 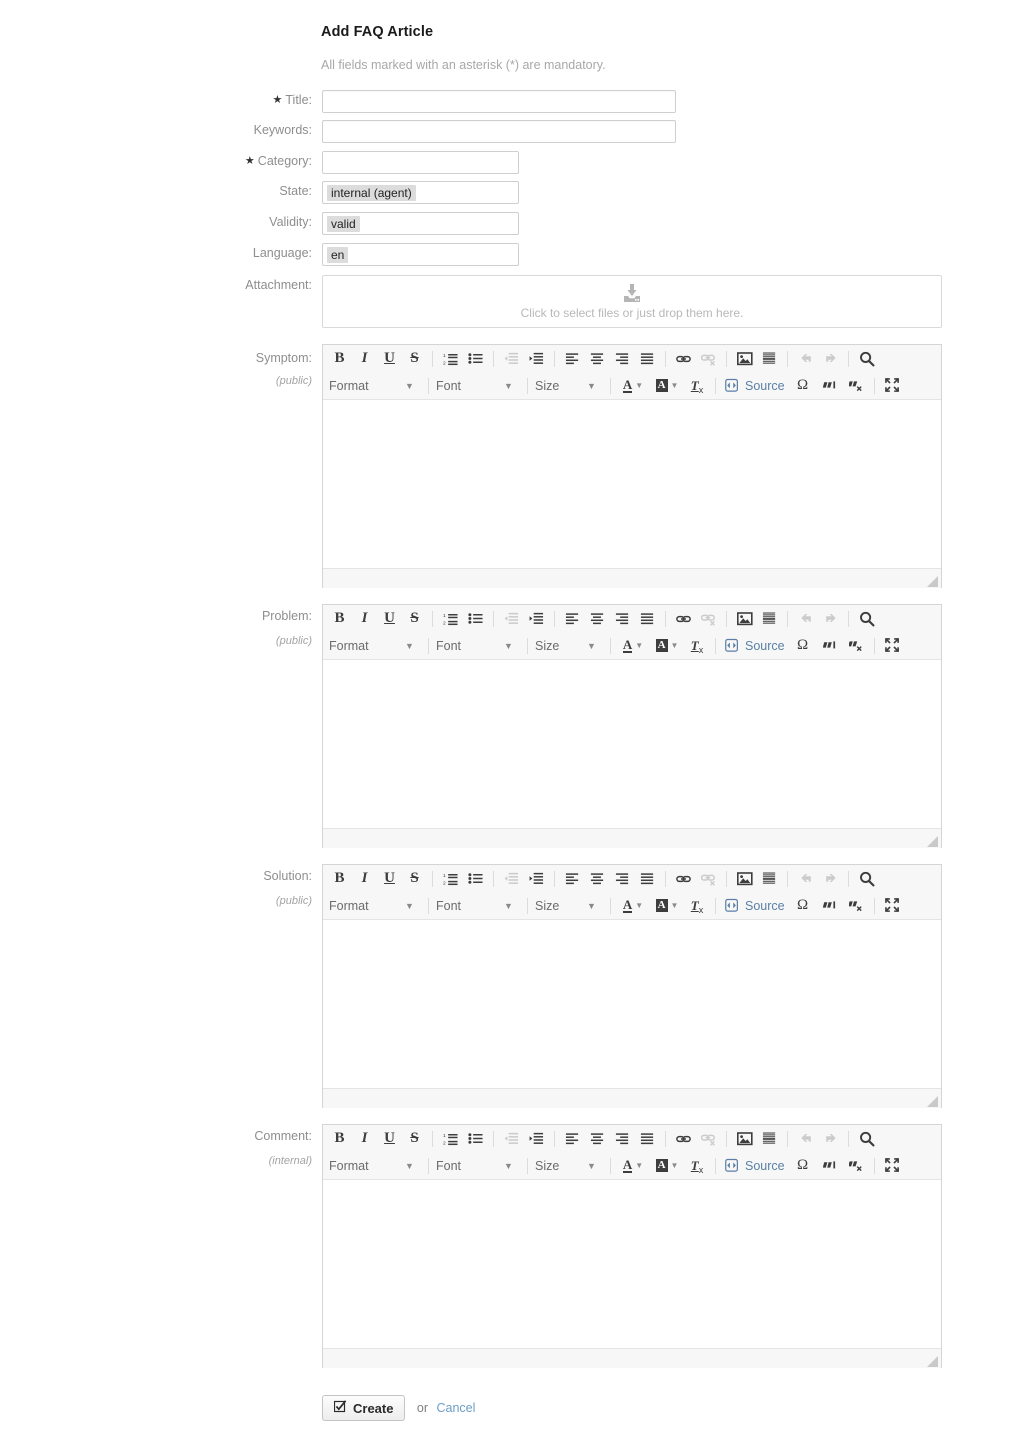 I want to click on symptom-editor: B I U S 1 2 Format ▼ Font ▼ Size ▼ A ▼ A ▼ Tx Source Ω, so click(x=632, y=466).